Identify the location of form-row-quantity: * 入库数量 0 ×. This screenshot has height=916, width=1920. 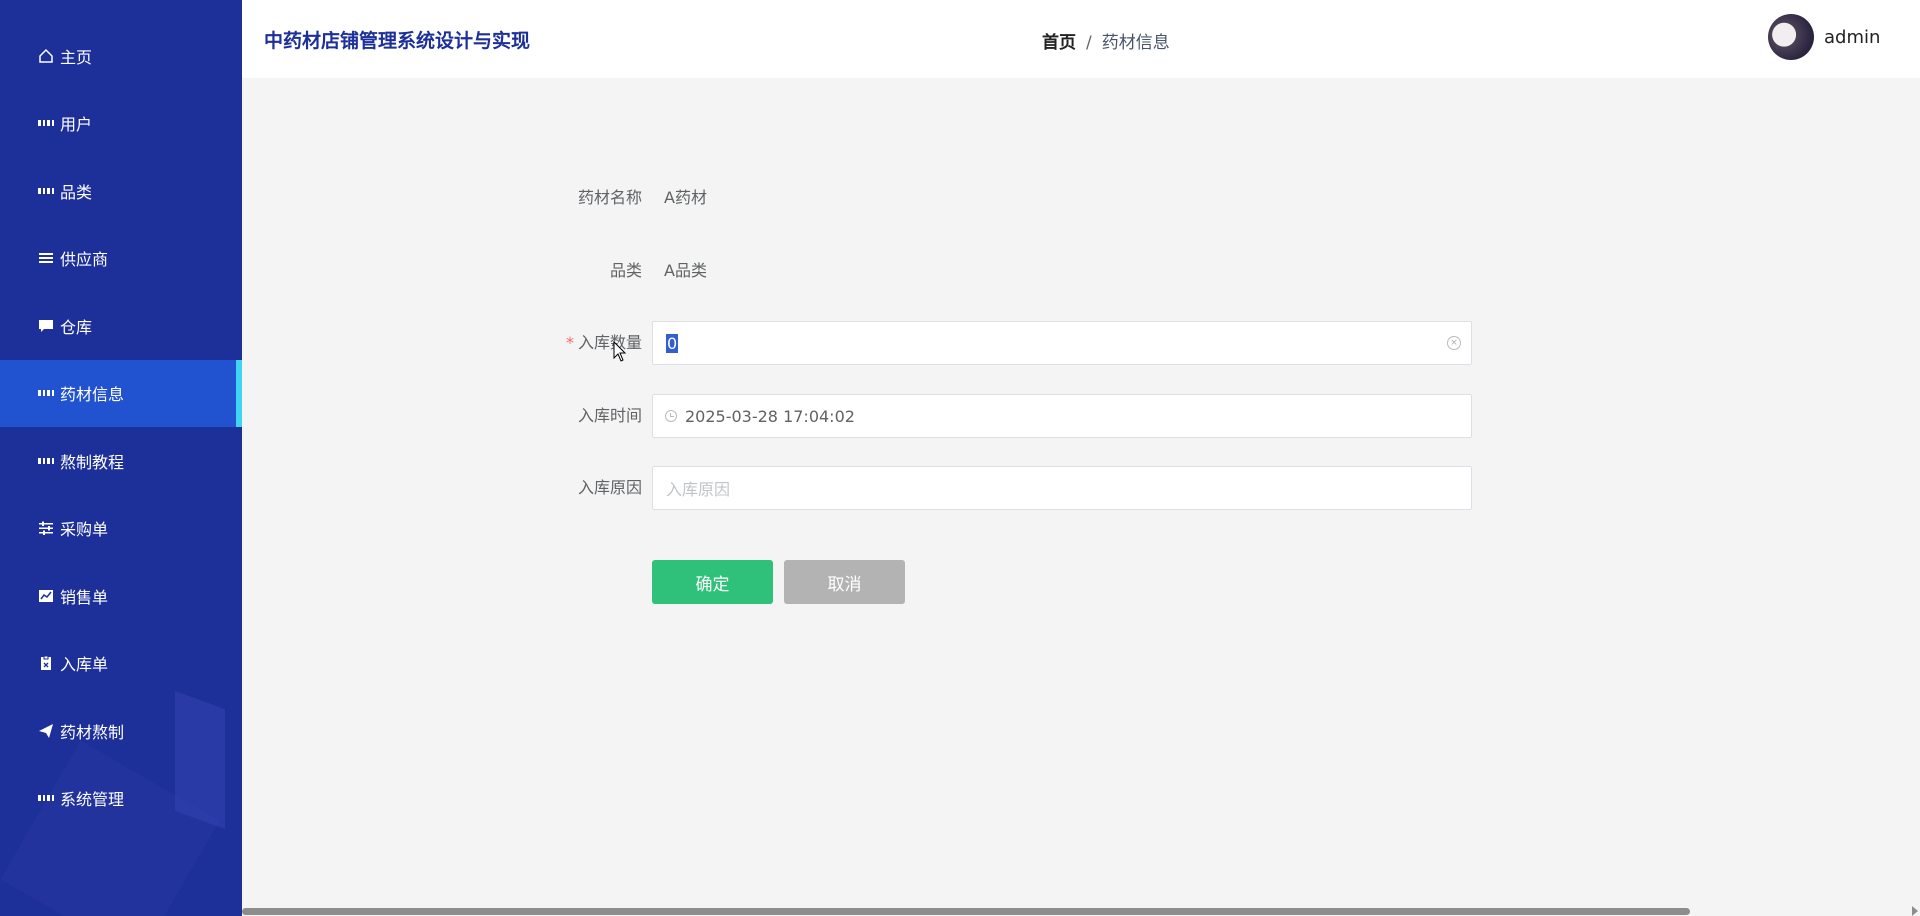
(960, 343).